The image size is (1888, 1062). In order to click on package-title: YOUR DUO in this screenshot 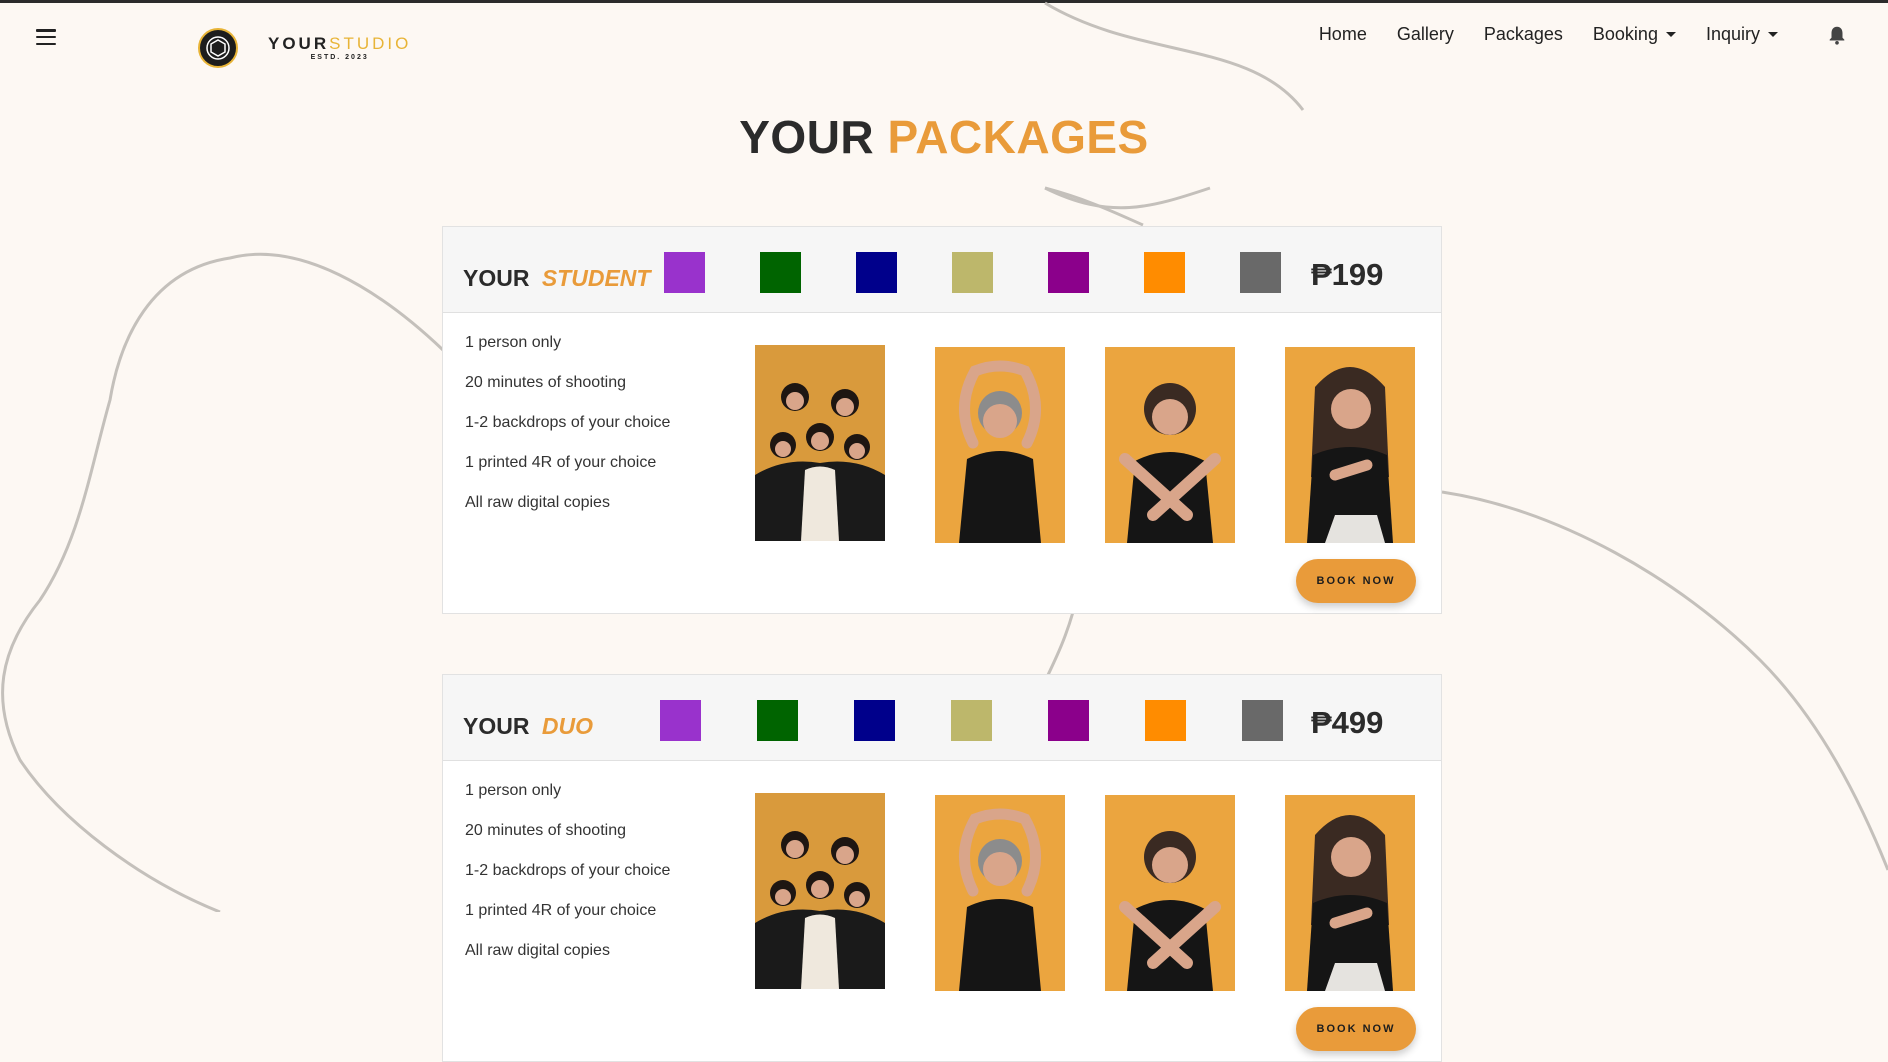, I will do `click(528, 726)`.